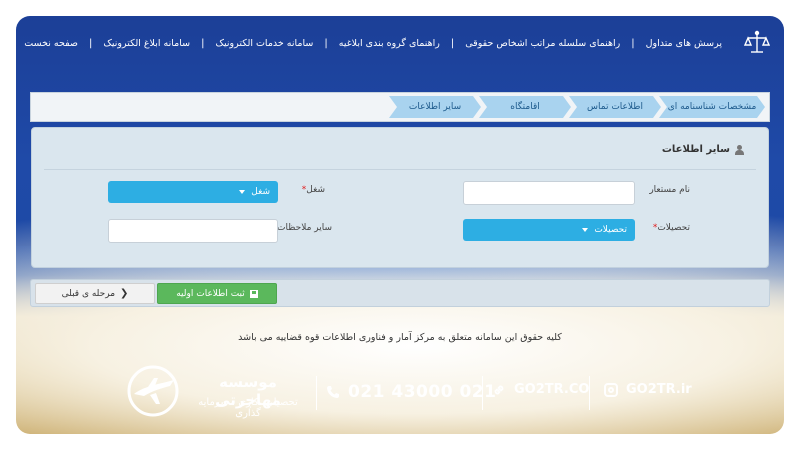 The image size is (800, 450). What do you see at coordinates (315, 190) in the screenshot?
I see `job-label-text: شغل` at bounding box center [315, 190].